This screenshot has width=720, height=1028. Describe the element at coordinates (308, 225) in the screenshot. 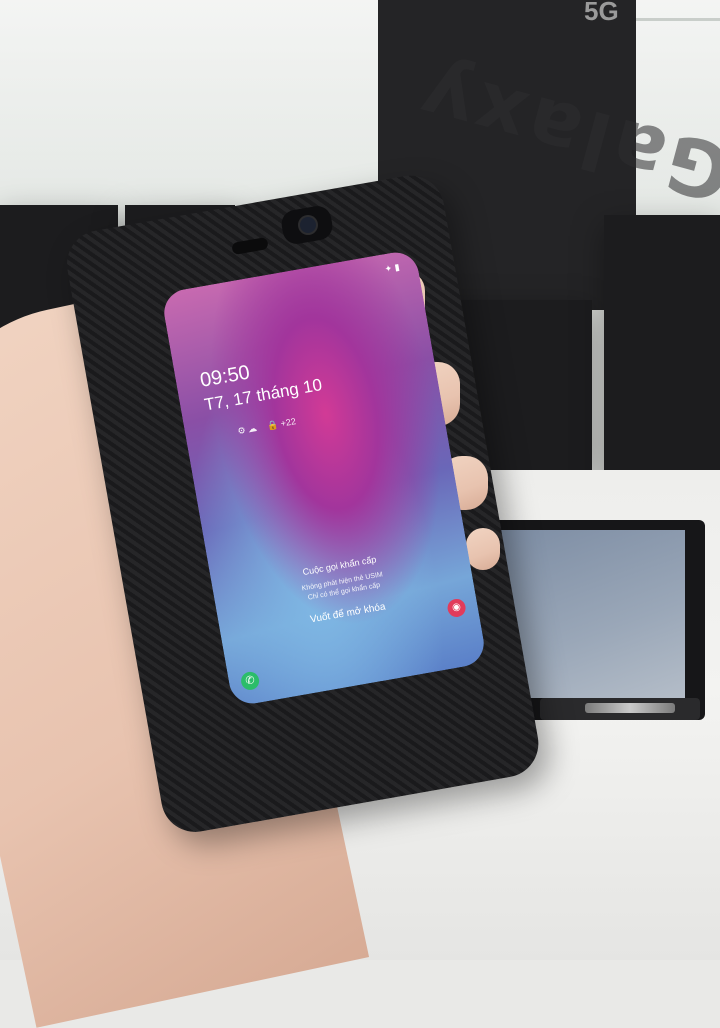

I see `camera-lens-icon` at that location.